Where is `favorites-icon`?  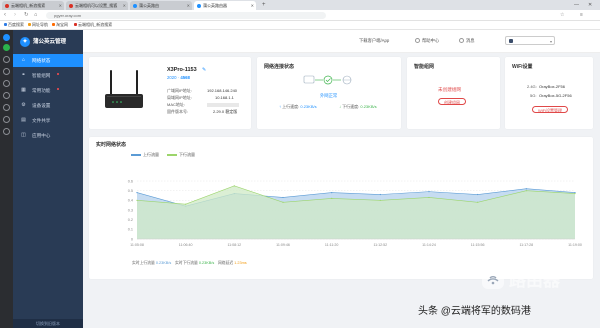 favorites-icon is located at coordinates (6, 59).